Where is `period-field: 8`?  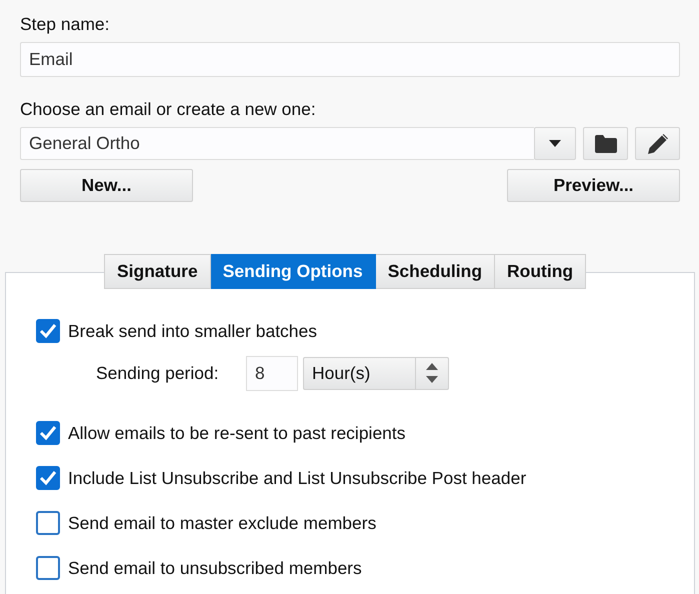 period-field: 8 is located at coordinates (272, 373).